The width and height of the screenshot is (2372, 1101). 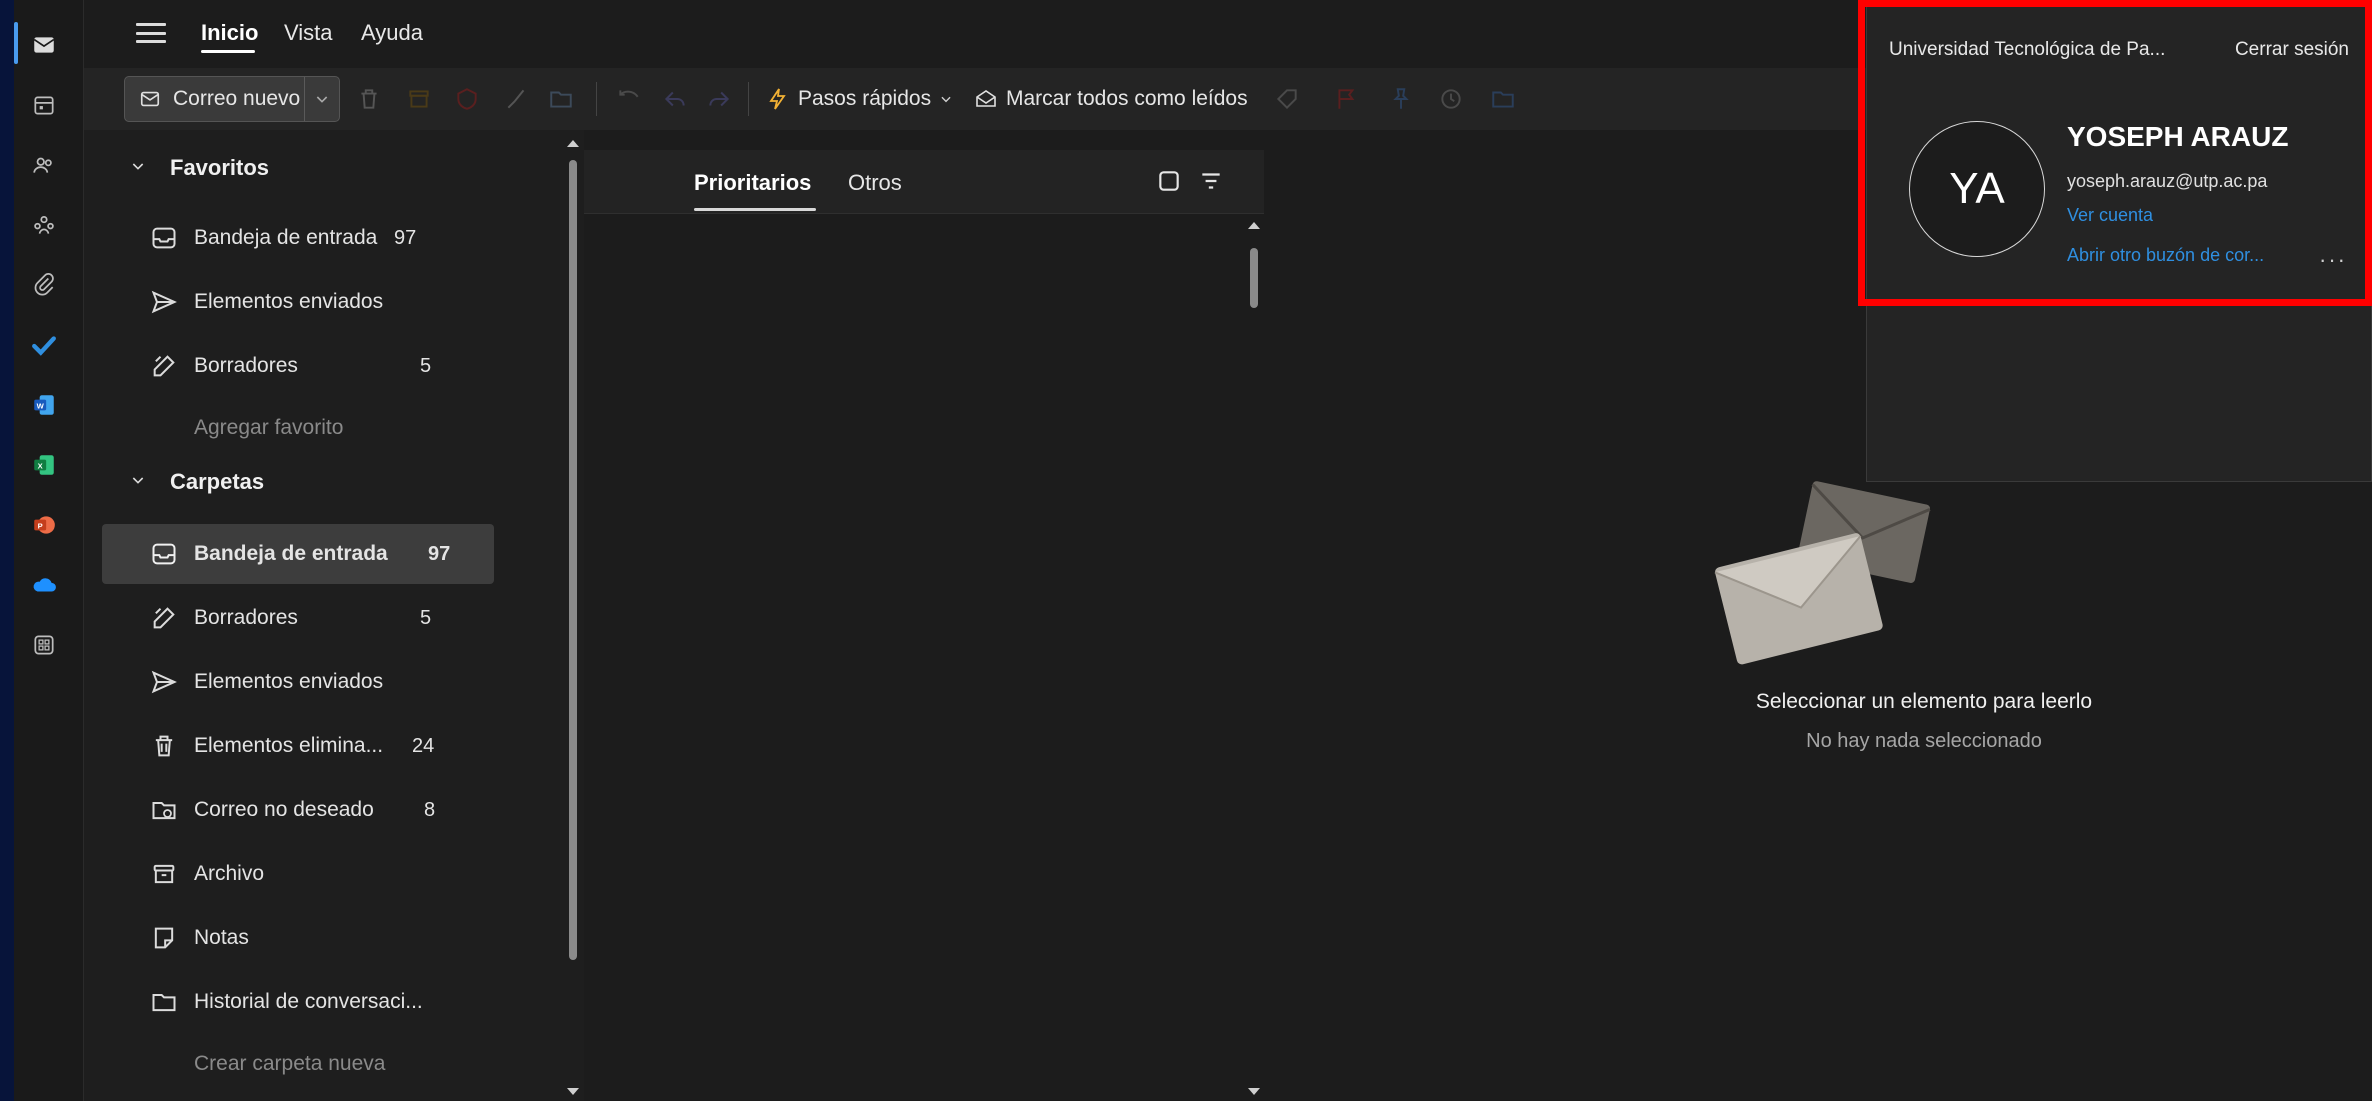 I want to click on hamburger-menu-icon, so click(x=151, y=33).